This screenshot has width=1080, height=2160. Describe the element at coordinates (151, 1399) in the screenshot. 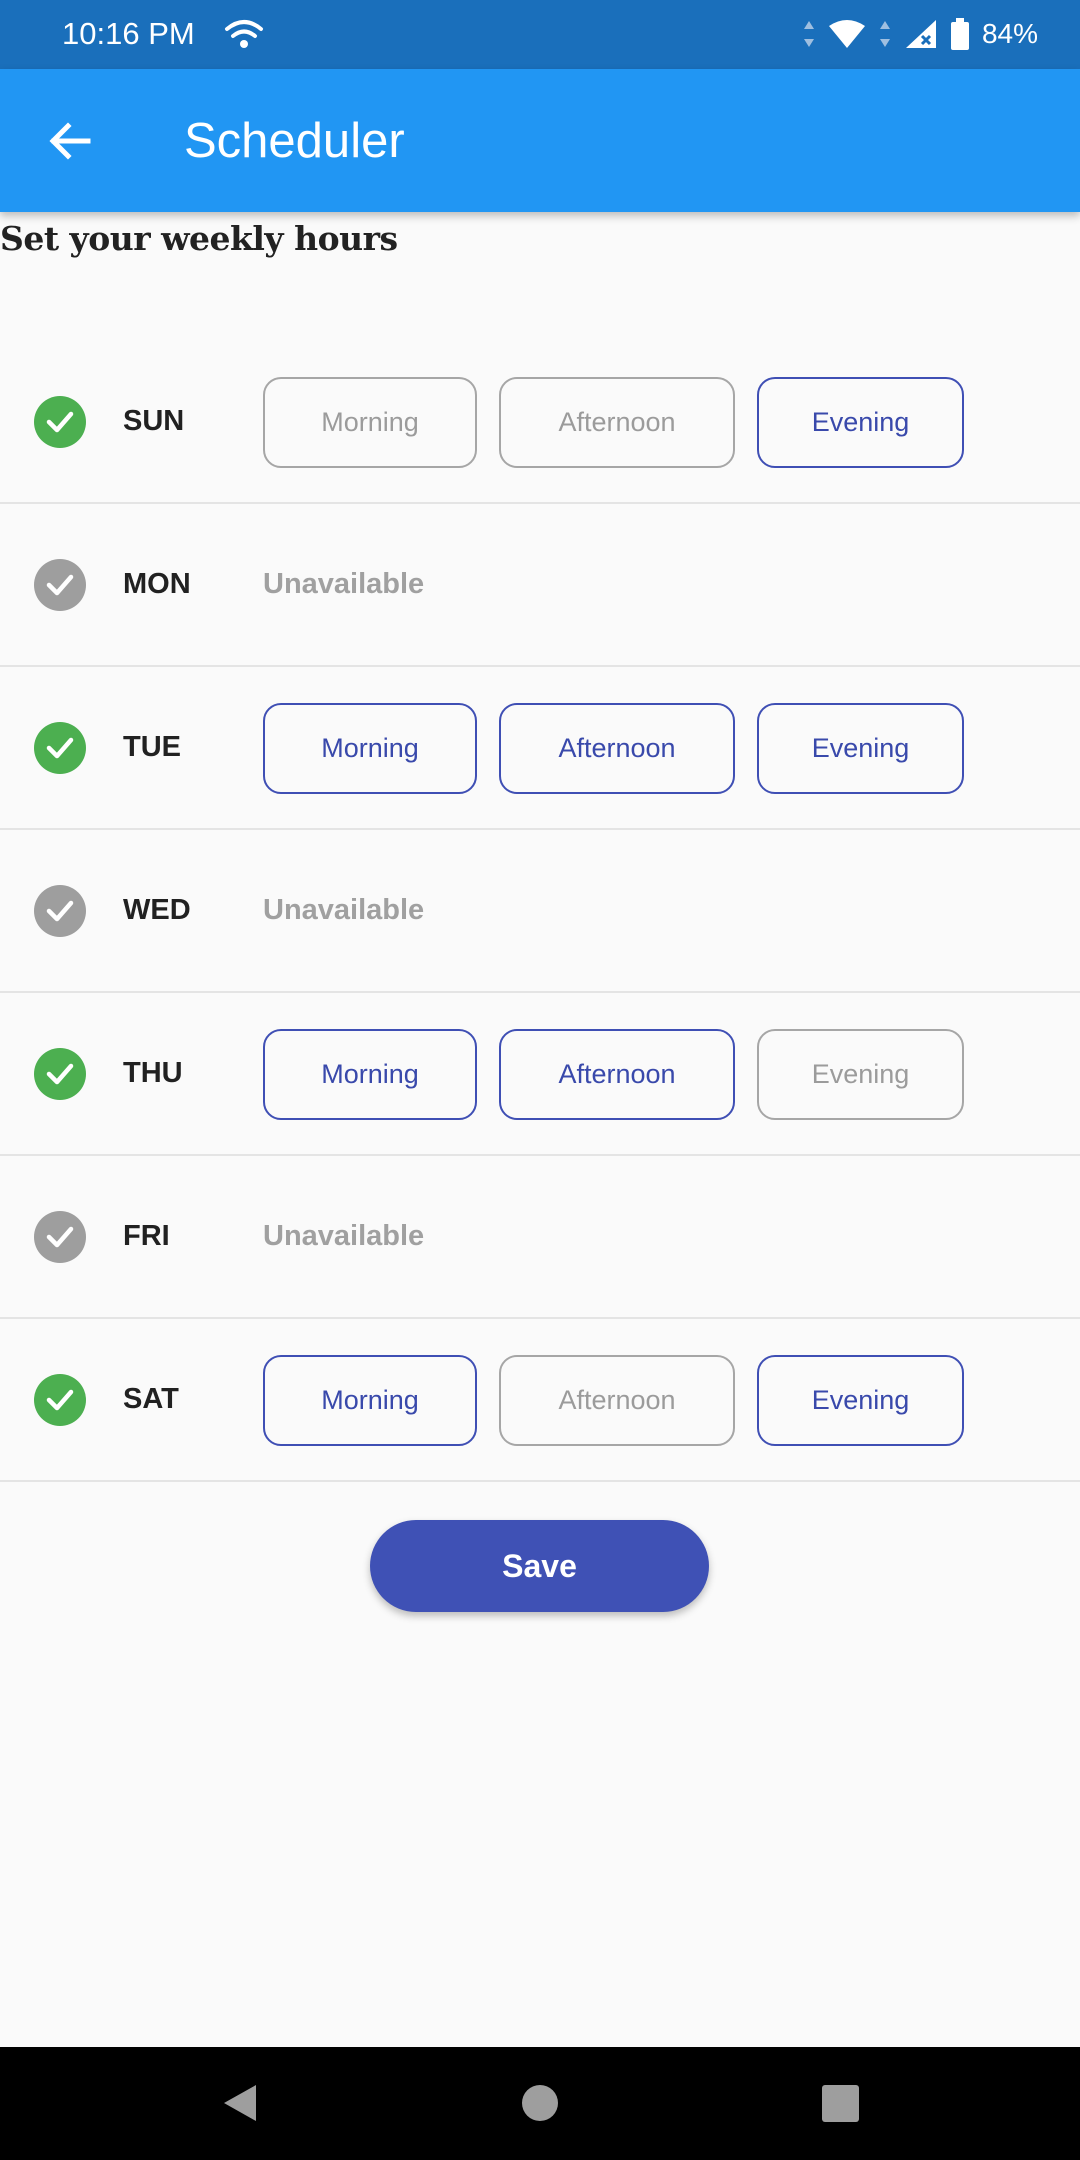

I see `day-label: SAT` at that location.